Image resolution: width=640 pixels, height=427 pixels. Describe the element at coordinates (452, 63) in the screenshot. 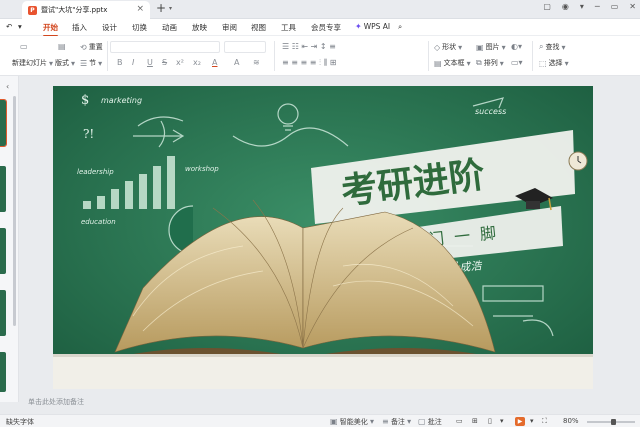

I see `textbox-button: ▤ 文本框 ▾` at that location.